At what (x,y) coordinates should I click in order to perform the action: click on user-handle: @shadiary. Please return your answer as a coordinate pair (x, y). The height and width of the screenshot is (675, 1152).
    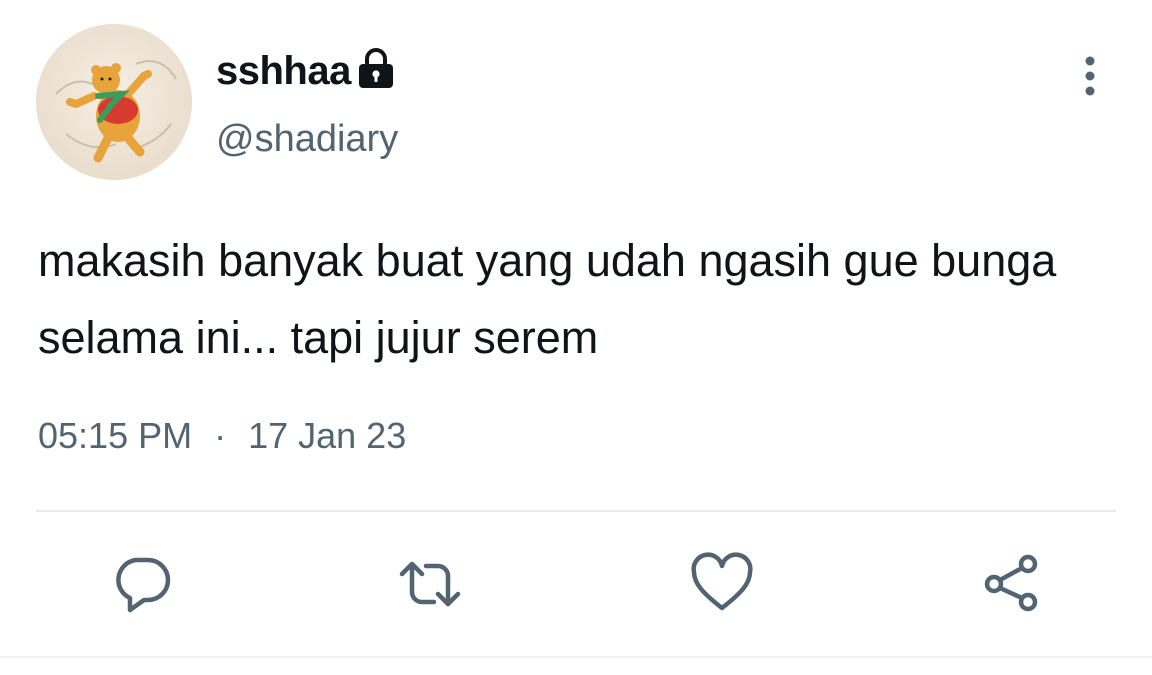
    Looking at the image, I should click on (307, 139).